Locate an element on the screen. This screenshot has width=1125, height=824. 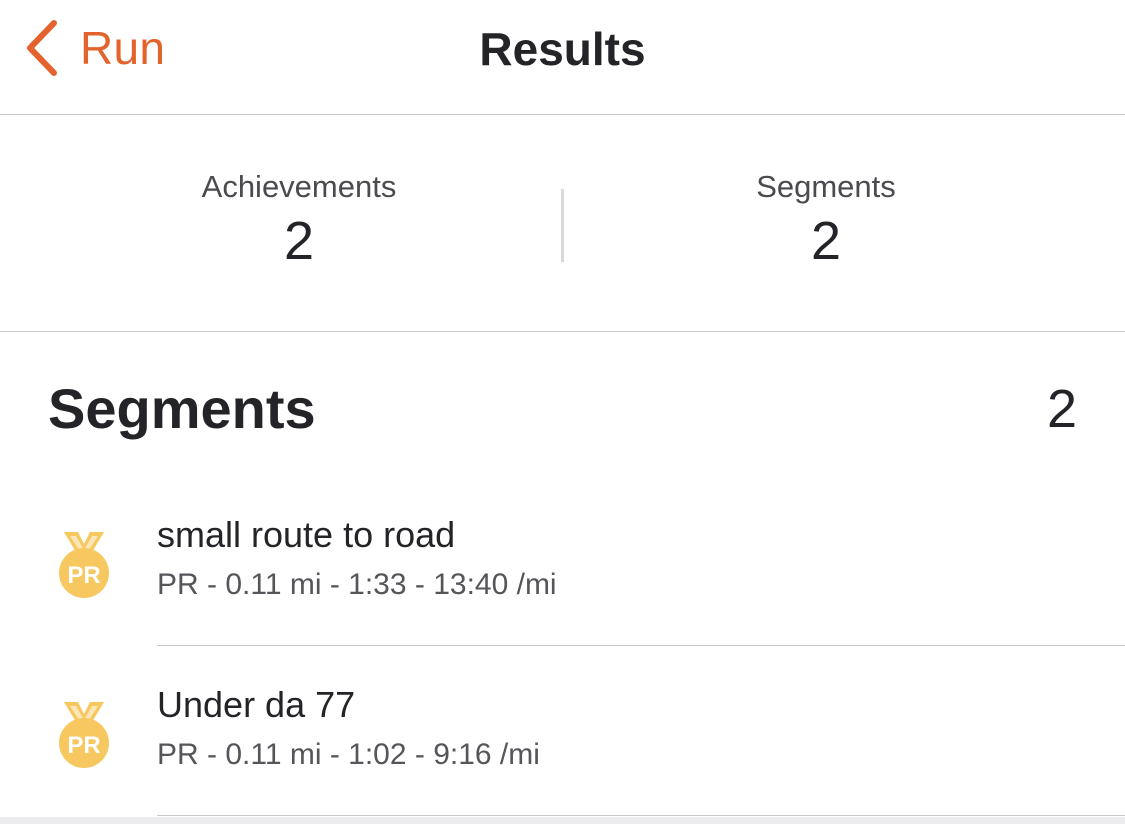
bottom-edge is located at coordinates (562, 820).